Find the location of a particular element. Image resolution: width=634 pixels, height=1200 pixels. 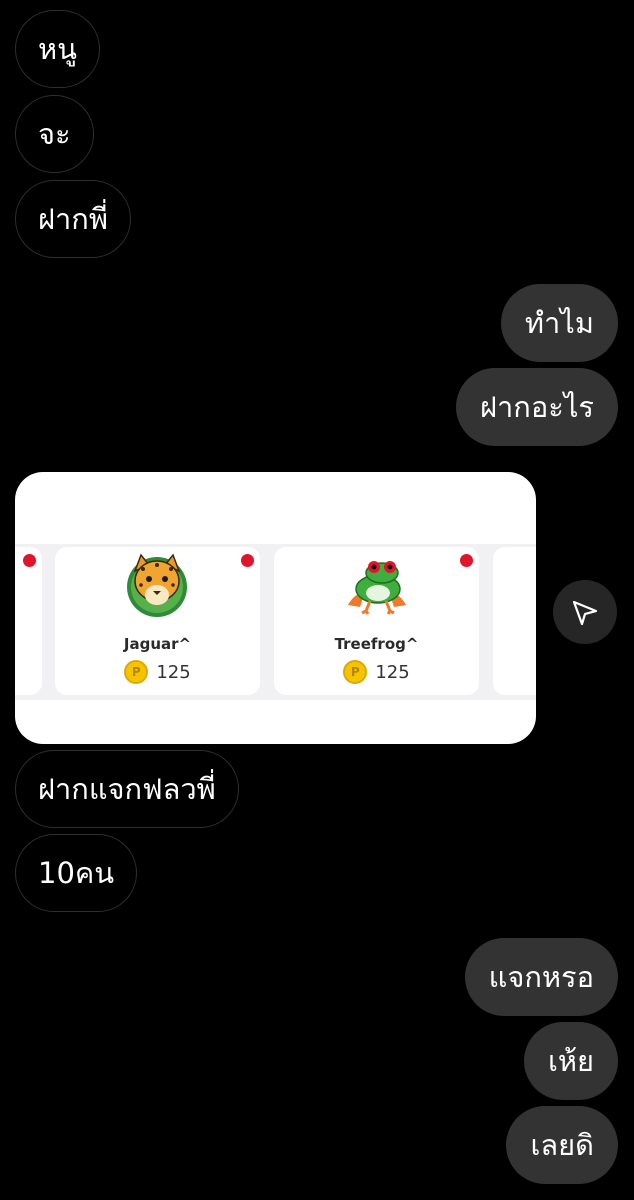

message-text: จะ is located at coordinates (54, 134).